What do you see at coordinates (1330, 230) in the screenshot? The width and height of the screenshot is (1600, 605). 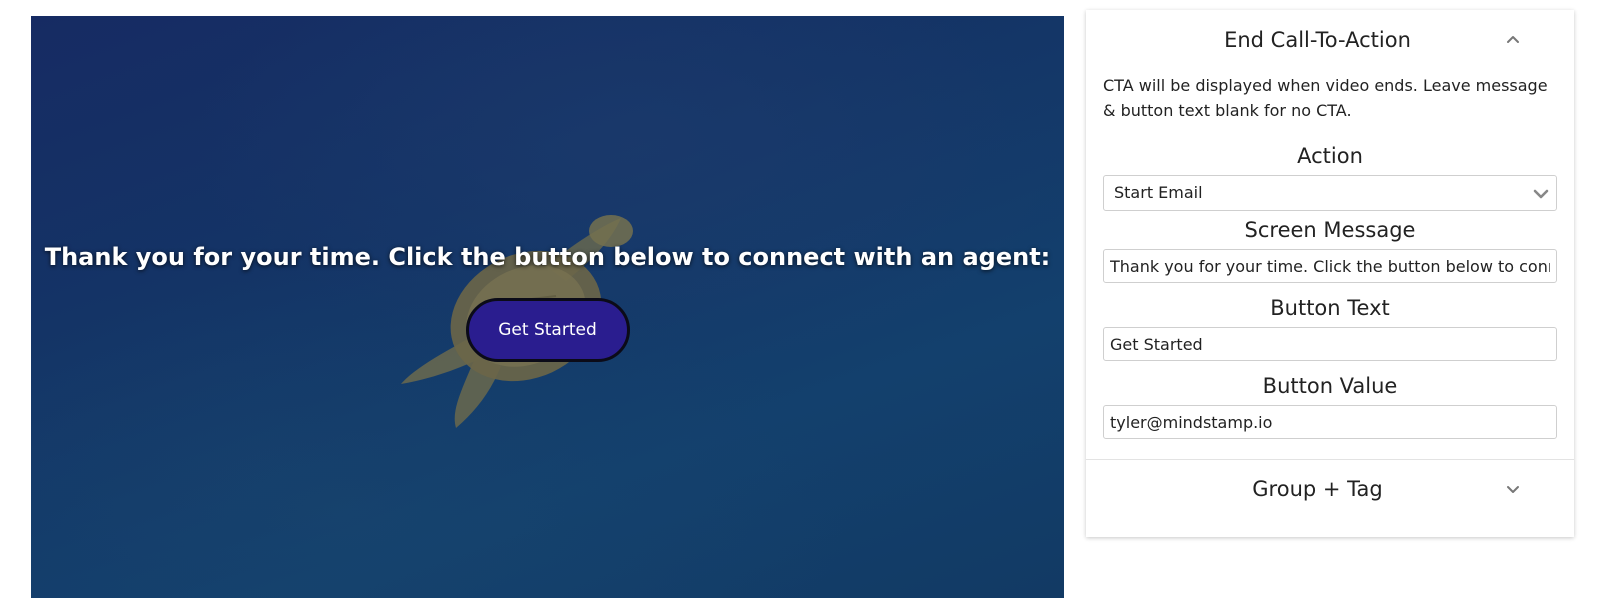 I see `screen-message-label: Screen Message` at bounding box center [1330, 230].